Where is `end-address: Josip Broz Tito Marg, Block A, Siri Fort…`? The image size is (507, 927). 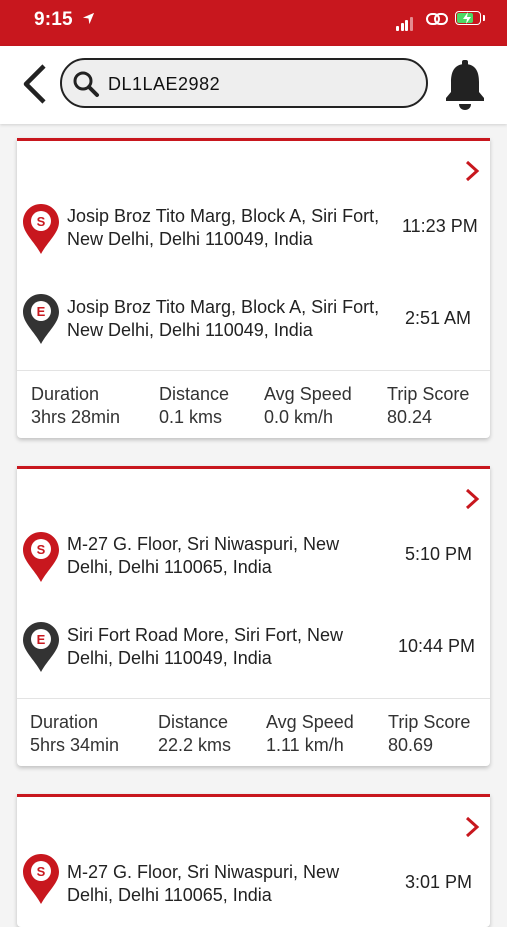 end-address: Josip Broz Tito Marg, Block A, Siri Fort… is located at coordinates (223, 318).